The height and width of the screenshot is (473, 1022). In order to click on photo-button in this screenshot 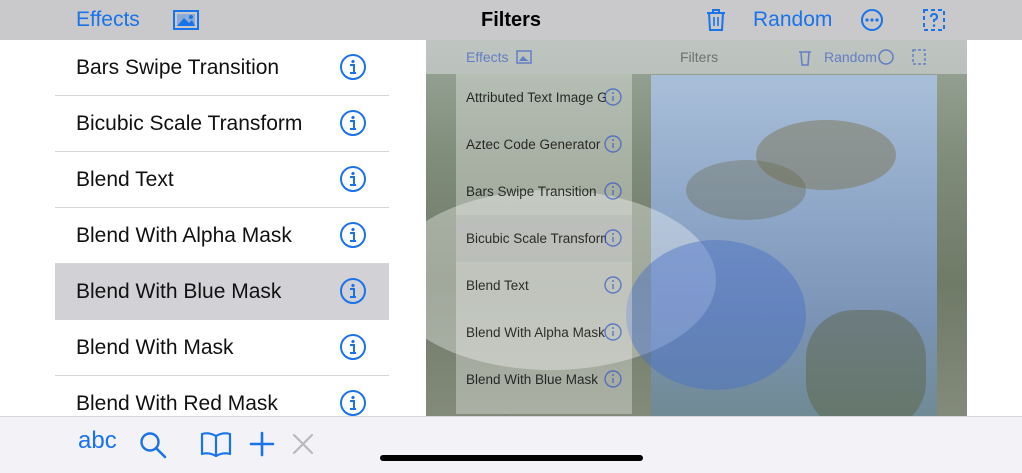, I will do `click(186, 20)`.